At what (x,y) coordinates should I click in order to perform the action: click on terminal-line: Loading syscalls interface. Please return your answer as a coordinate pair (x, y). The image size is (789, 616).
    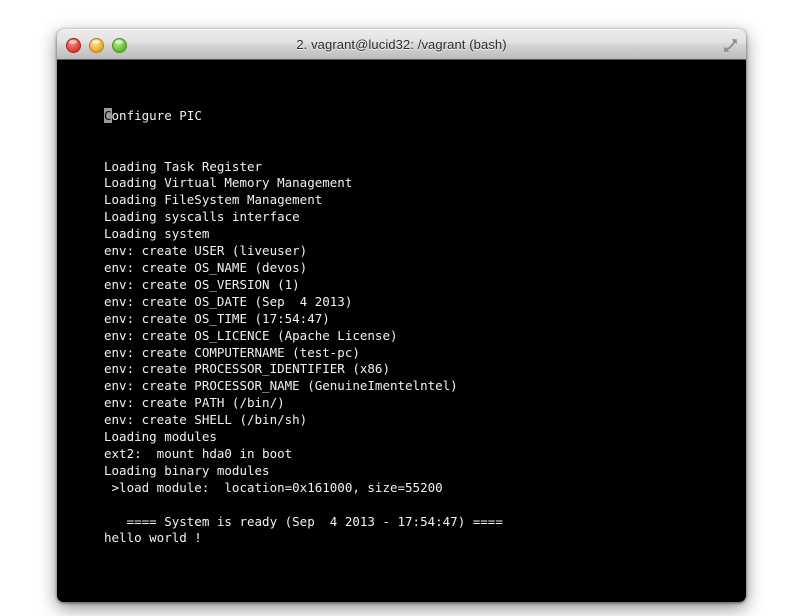
    Looking at the image, I should click on (202, 217).